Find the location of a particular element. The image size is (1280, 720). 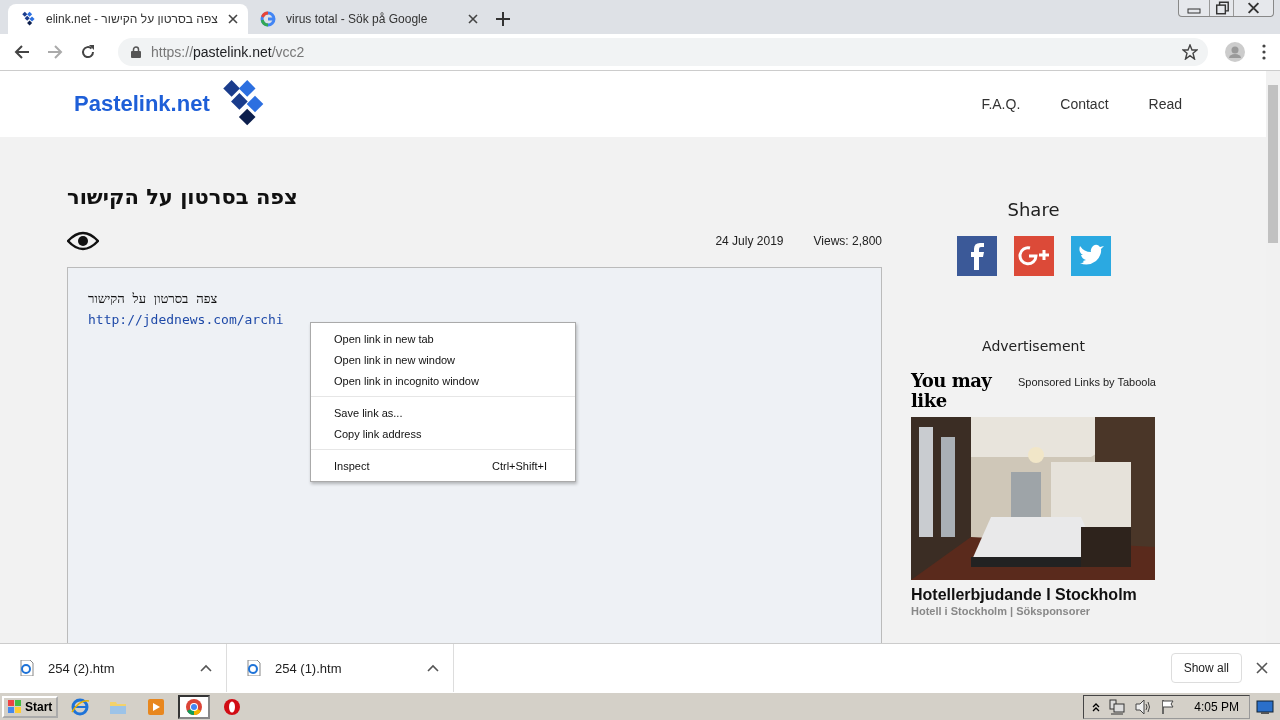

windows-logo-icon is located at coordinates (15, 706).